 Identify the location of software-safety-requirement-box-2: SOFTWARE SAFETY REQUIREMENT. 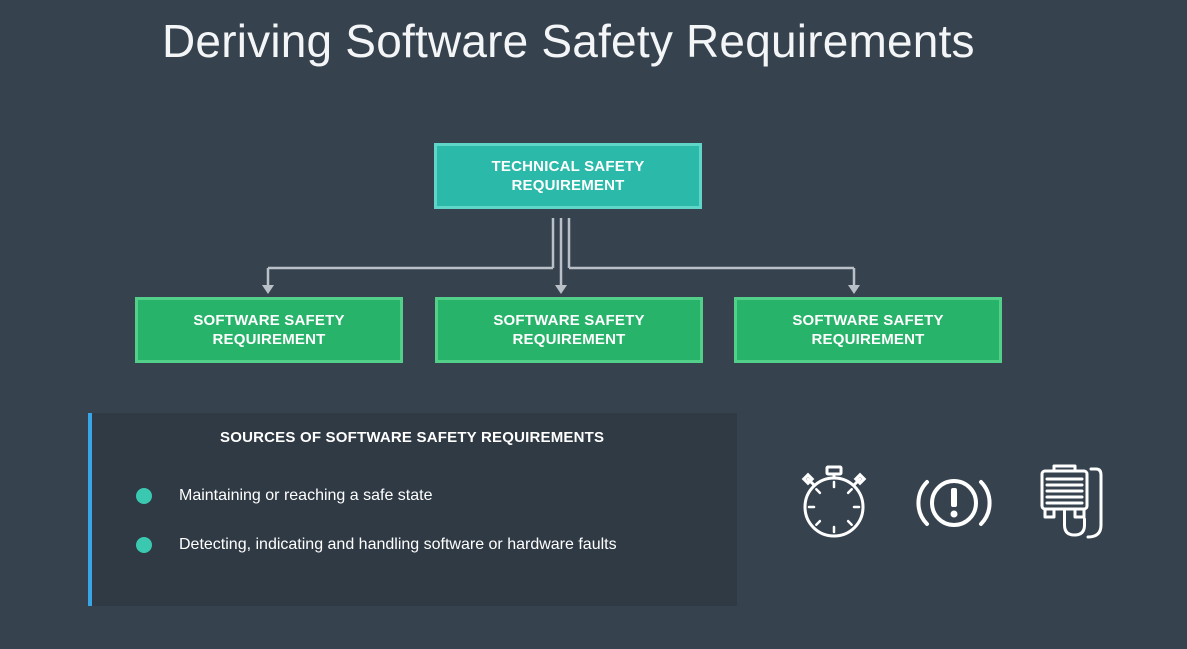
(569, 330).